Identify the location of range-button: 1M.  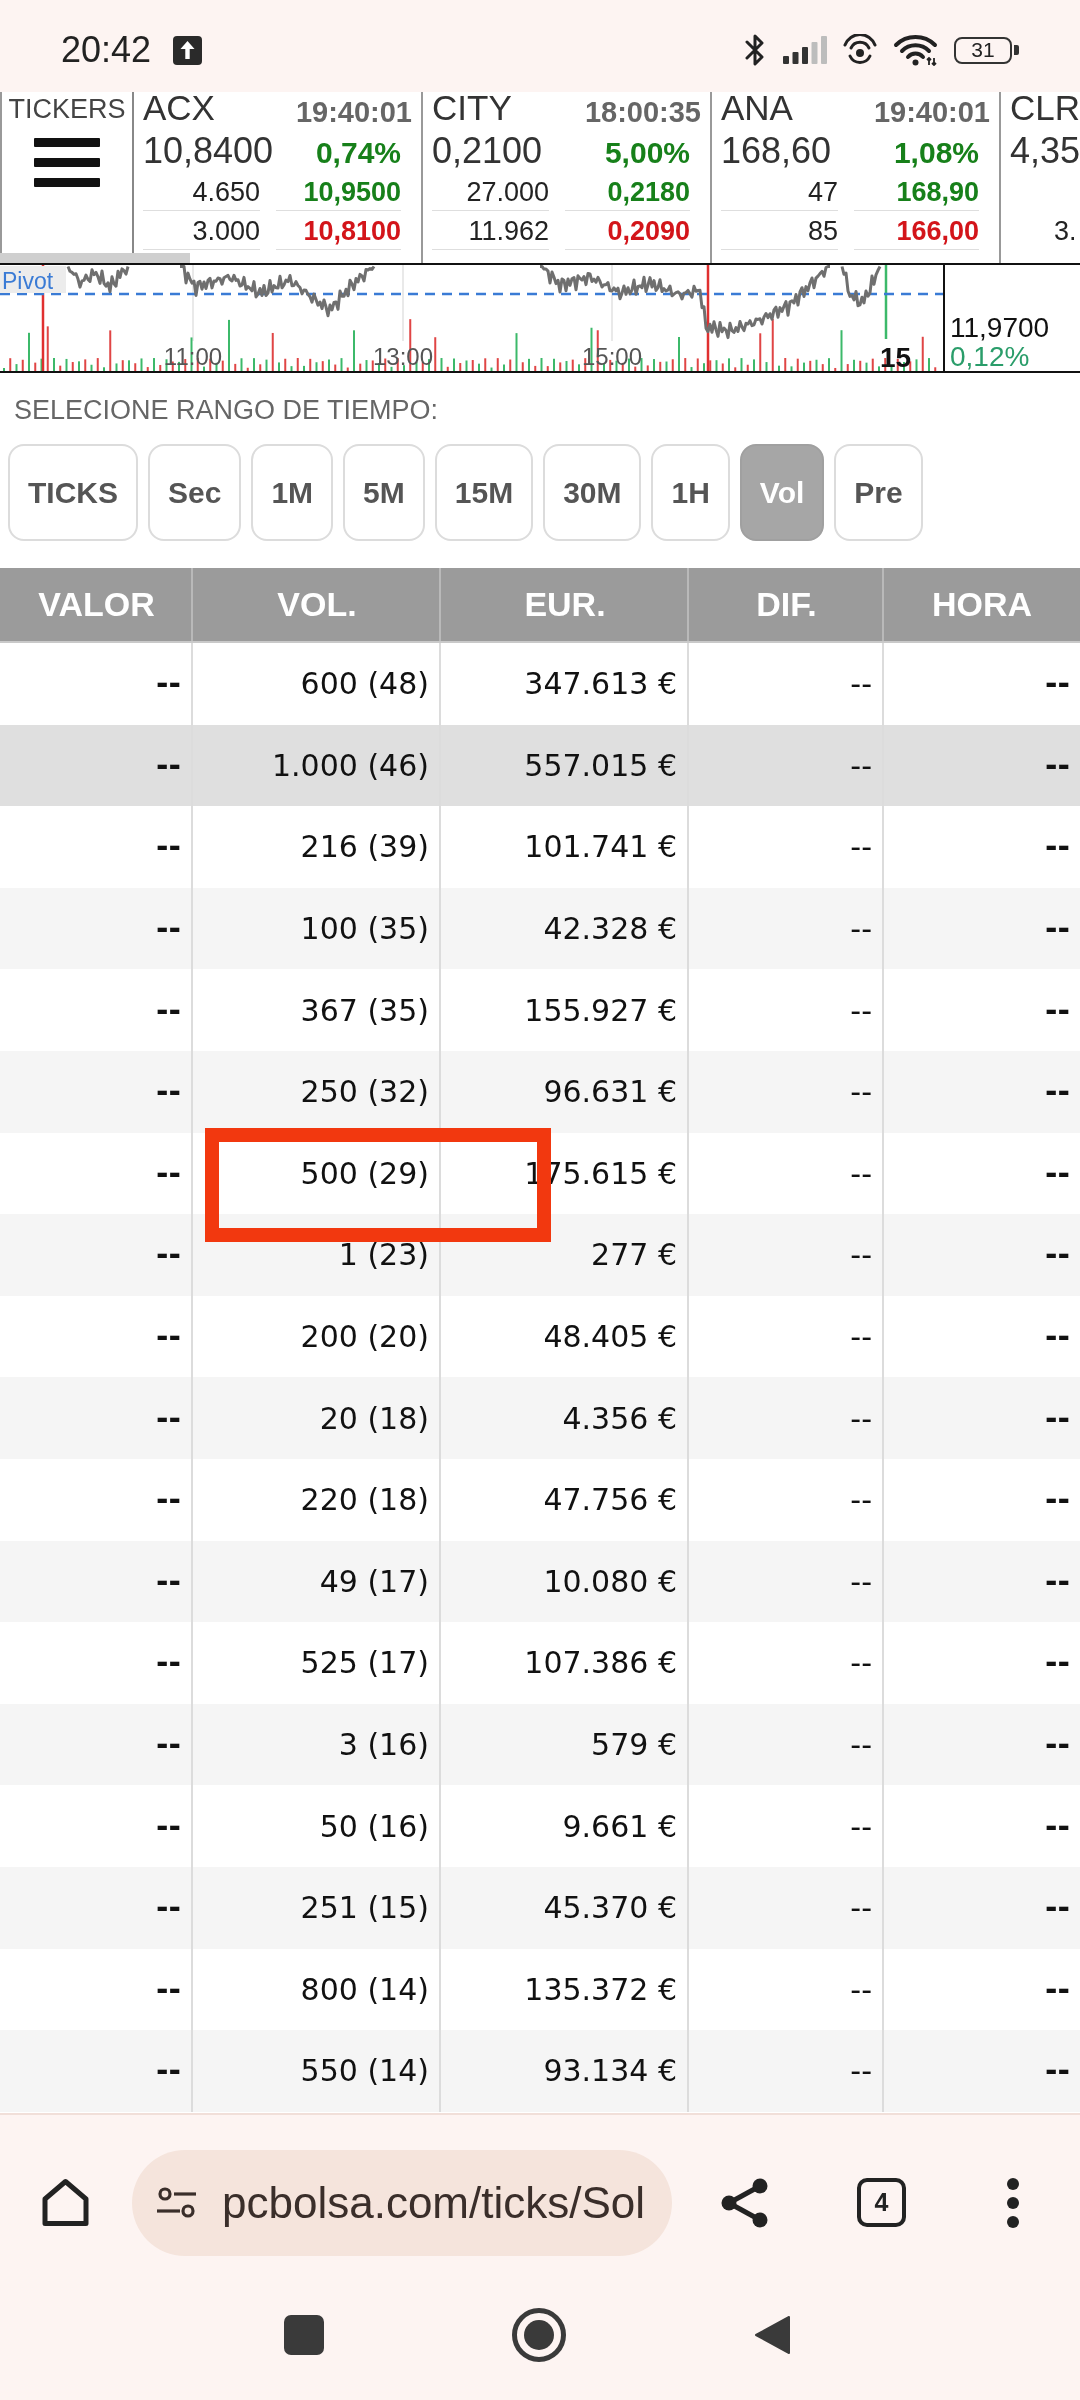
(292, 492).